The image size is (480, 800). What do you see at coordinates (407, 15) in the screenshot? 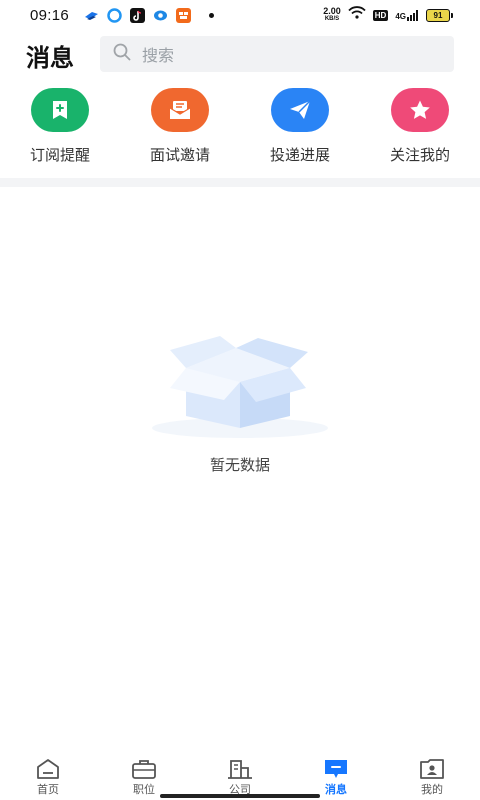
I see `cell-signal-icon: 4G` at bounding box center [407, 15].